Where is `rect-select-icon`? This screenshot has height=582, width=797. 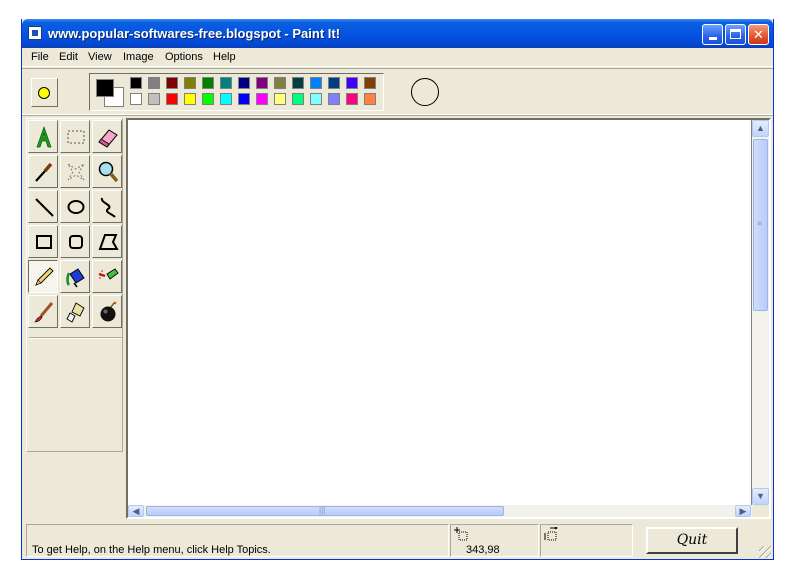
rect-select-icon is located at coordinates (76, 137).